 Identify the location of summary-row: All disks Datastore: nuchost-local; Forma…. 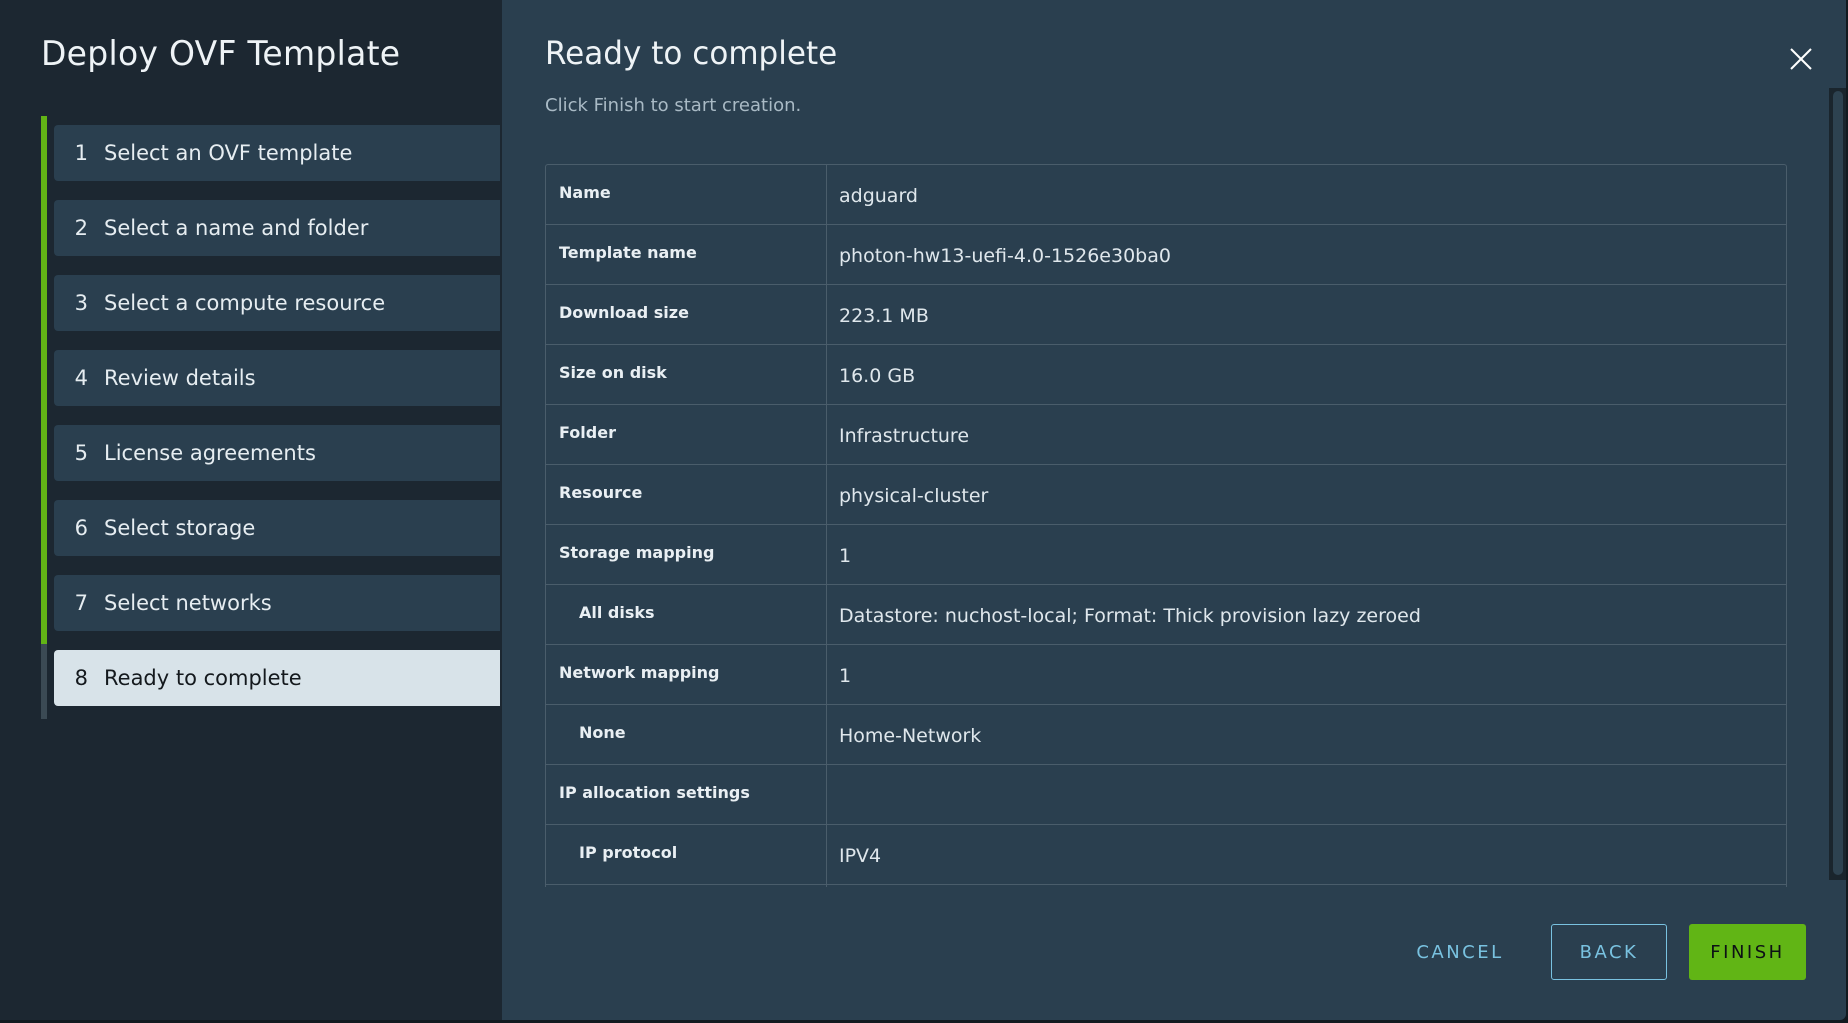
(1166, 614).